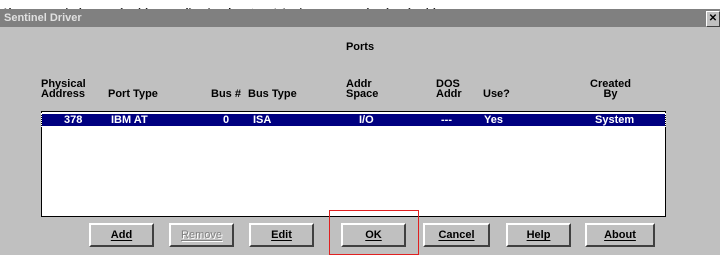  What do you see at coordinates (360, 47) in the screenshot?
I see `ports-heading: Ports` at bounding box center [360, 47].